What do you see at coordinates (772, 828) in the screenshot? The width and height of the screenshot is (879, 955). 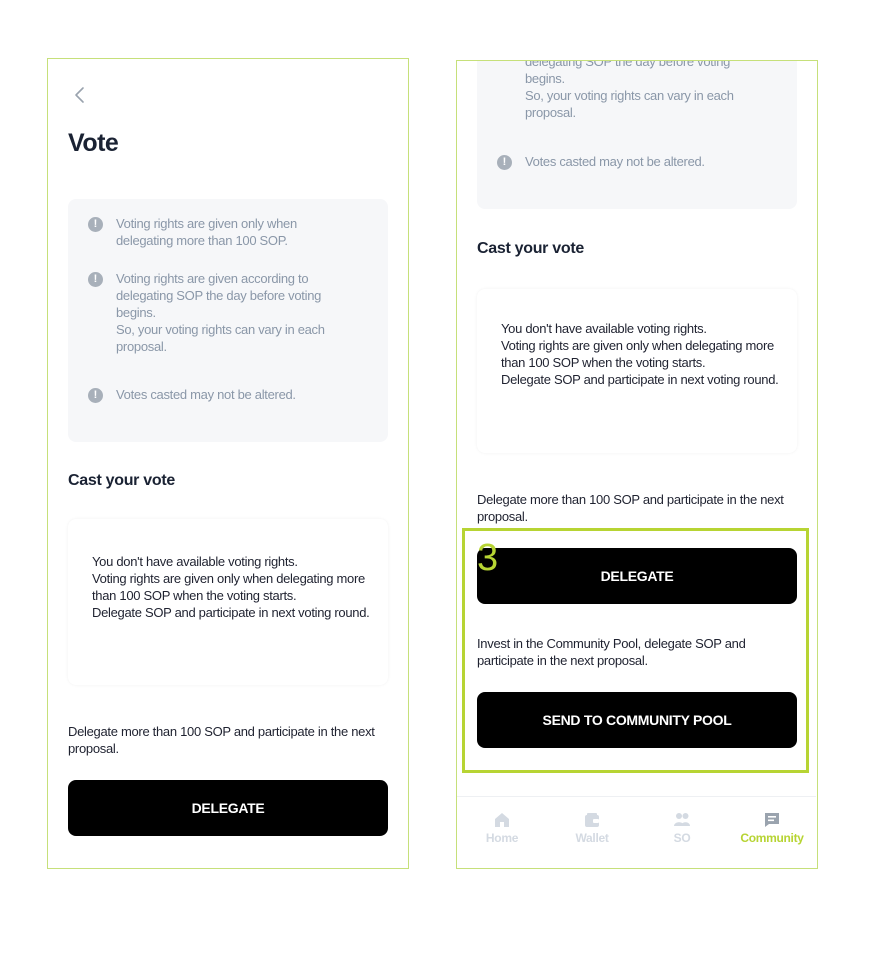 I see `nav-item-community: Community` at bounding box center [772, 828].